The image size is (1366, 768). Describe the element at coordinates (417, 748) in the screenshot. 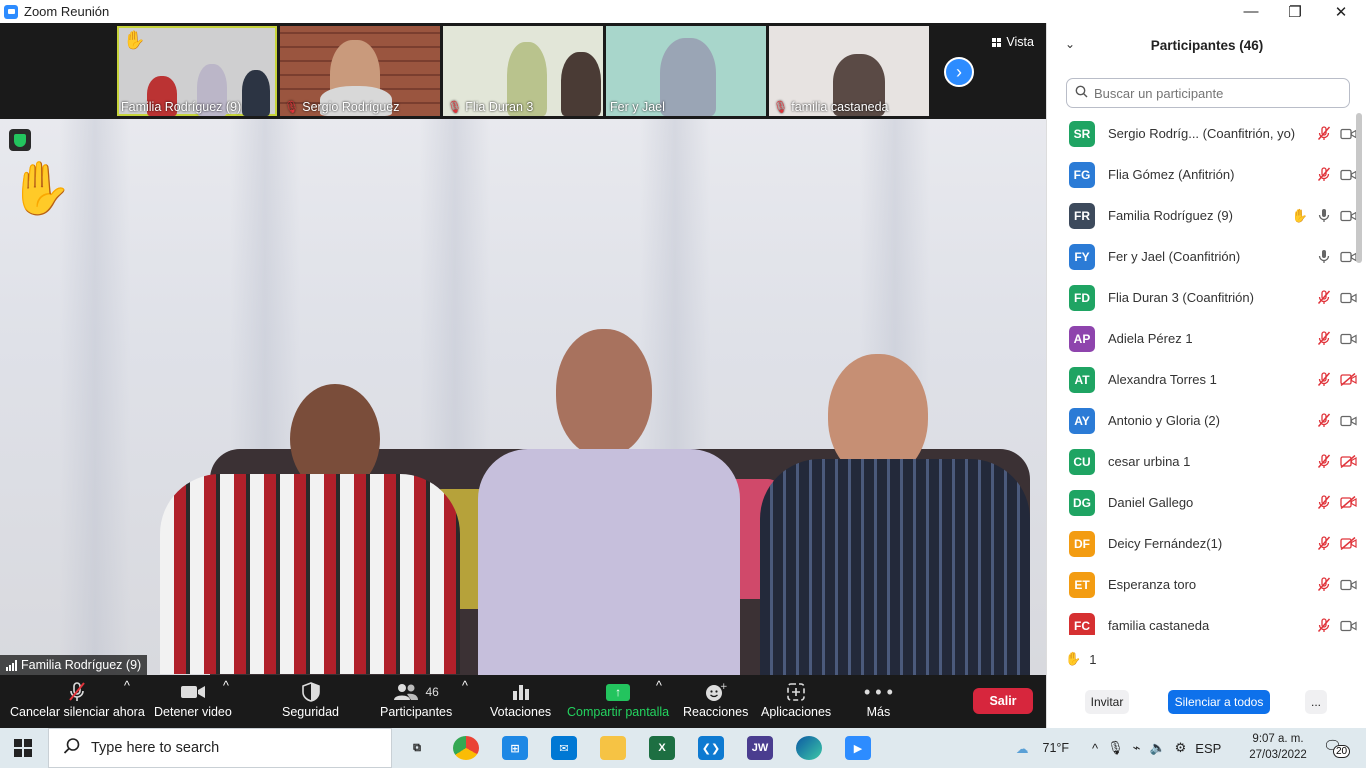

I see `task-view-icon: ⧉` at that location.